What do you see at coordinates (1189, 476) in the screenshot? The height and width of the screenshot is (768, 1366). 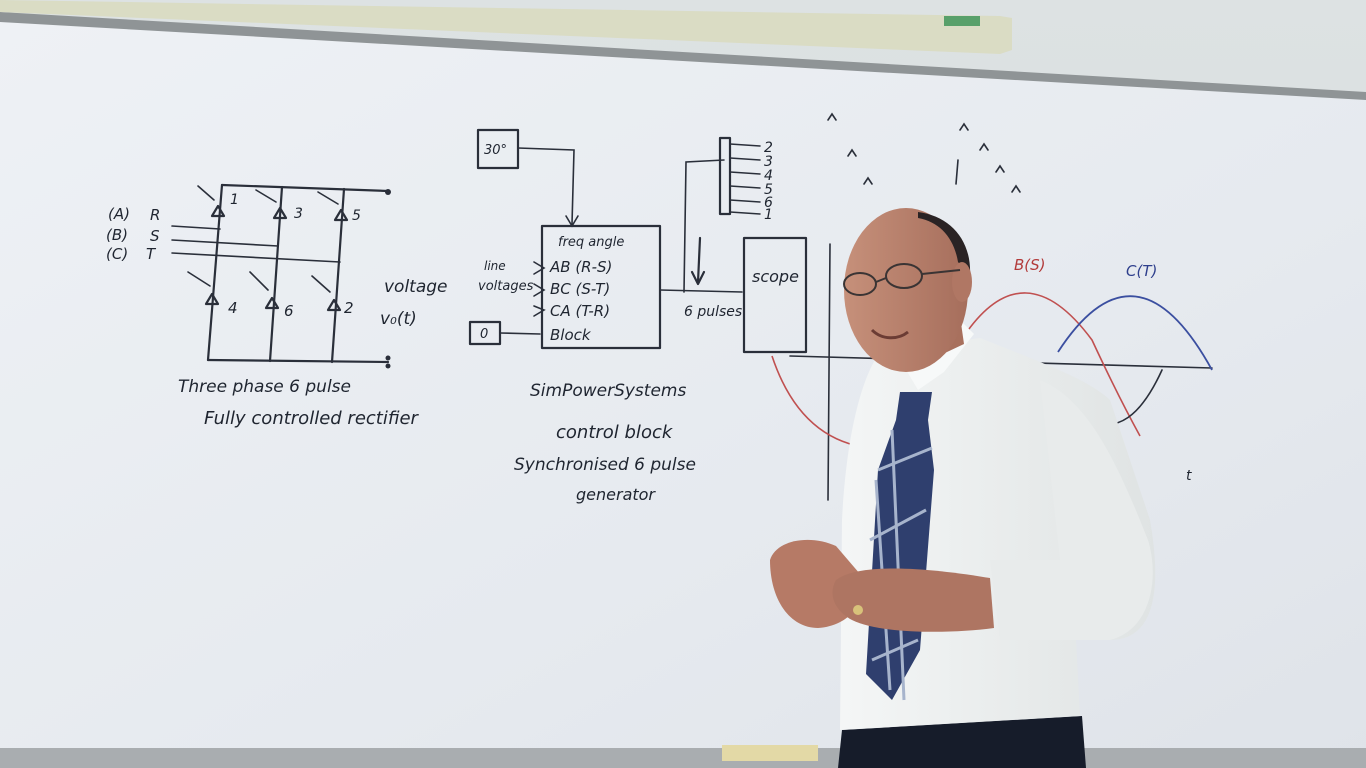 I see `waveform-axis-t: t` at bounding box center [1189, 476].